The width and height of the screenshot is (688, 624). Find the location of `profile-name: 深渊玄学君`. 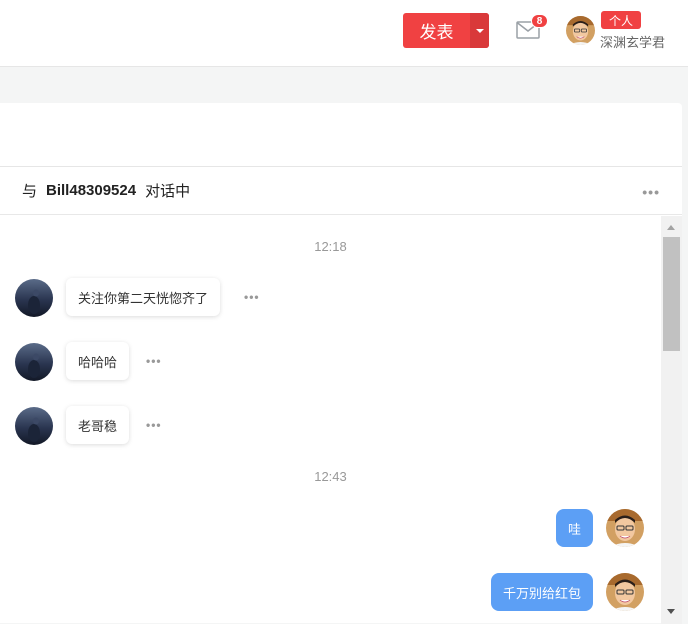

profile-name: 深渊玄学君 is located at coordinates (632, 41).